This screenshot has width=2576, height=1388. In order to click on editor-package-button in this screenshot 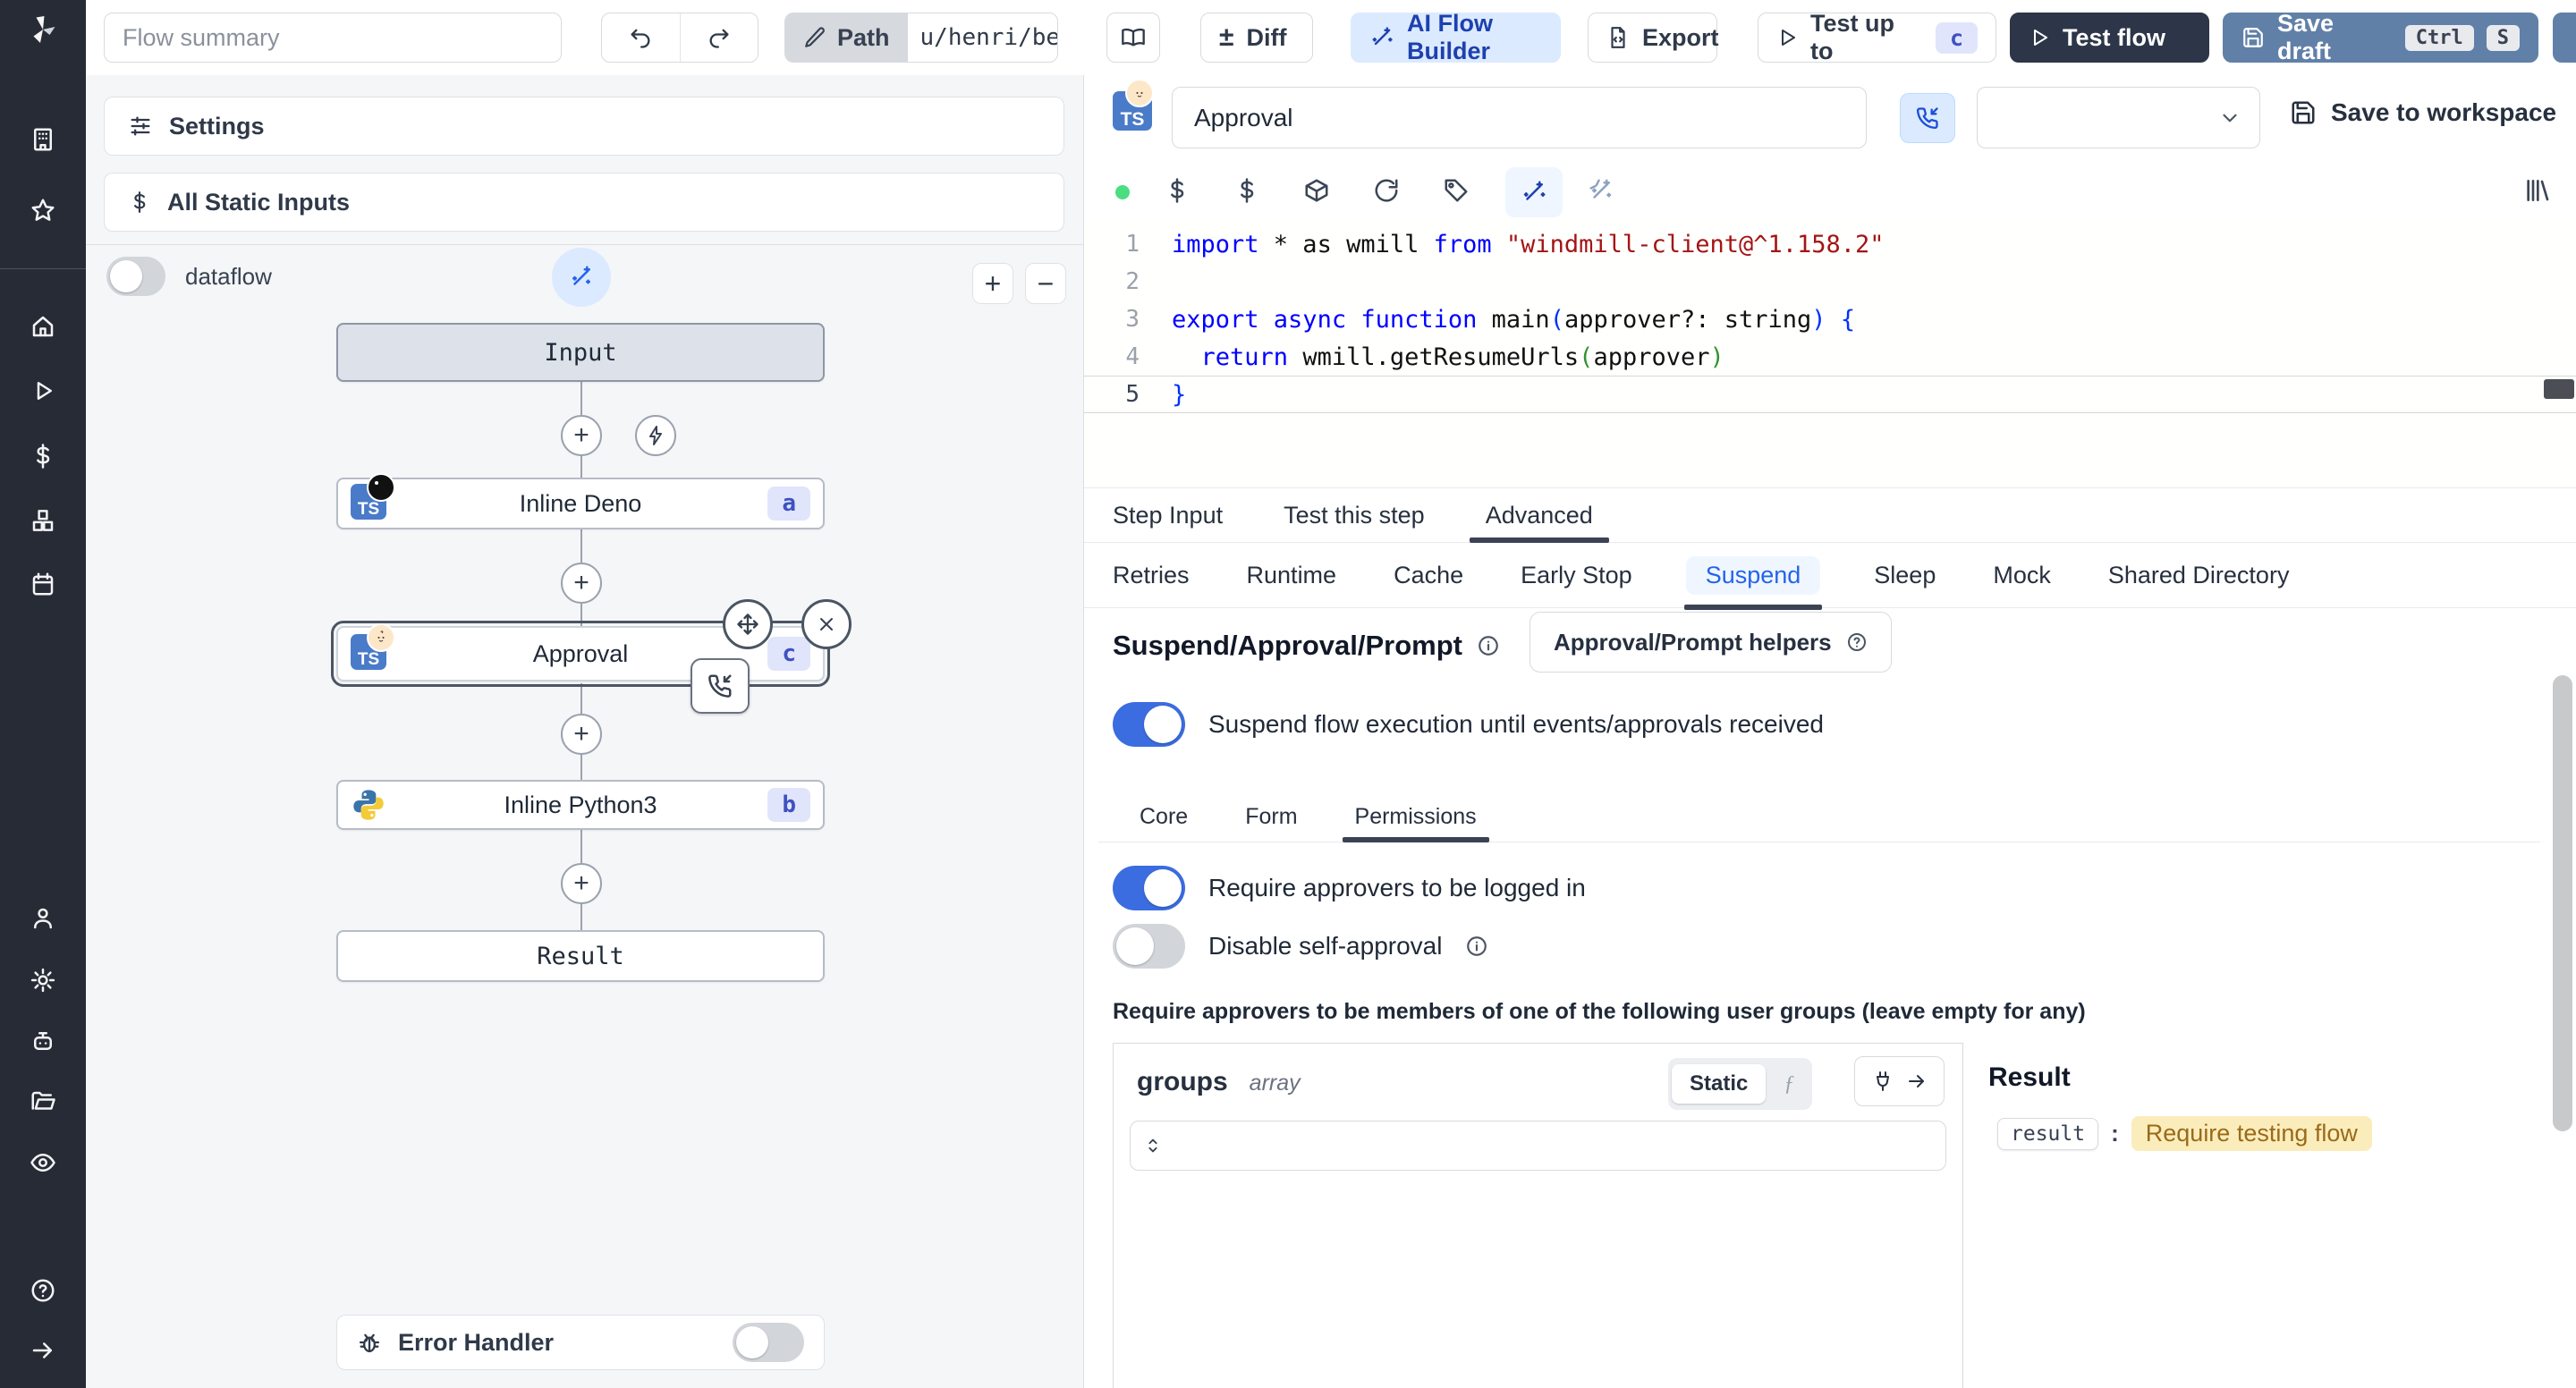, I will do `click(1316, 193)`.